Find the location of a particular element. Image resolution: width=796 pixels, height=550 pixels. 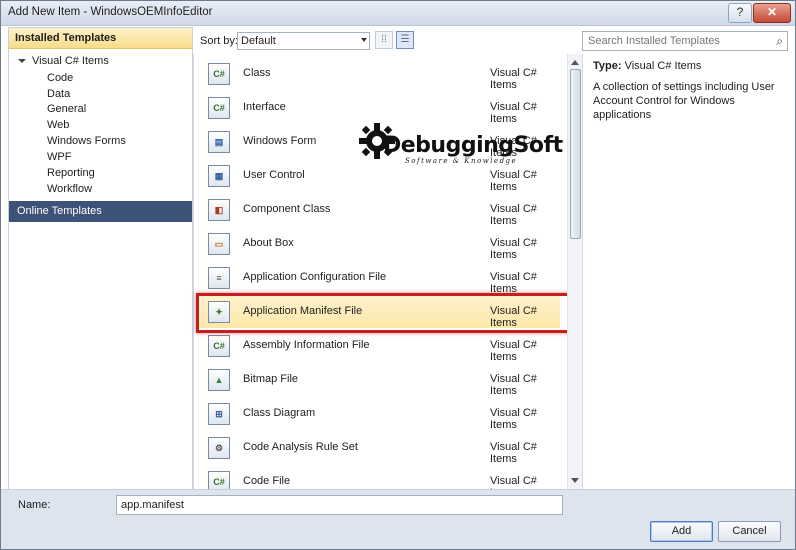

list-item-rule-set: ⚙ Code Analysis Rule Set Visual C# Items is located at coordinates (379, 447).